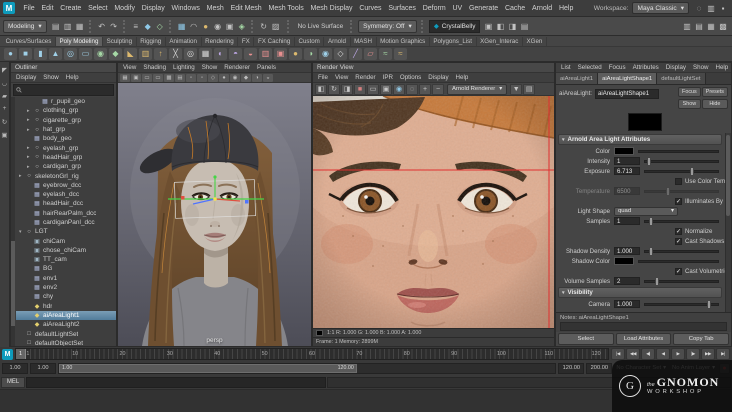 This screenshot has height=412, width=732. What do you see at coordinates (220, 41) in the screenshot?
I see `shelf-tab-rendering: Rendering` at bounding box center [220, 41].